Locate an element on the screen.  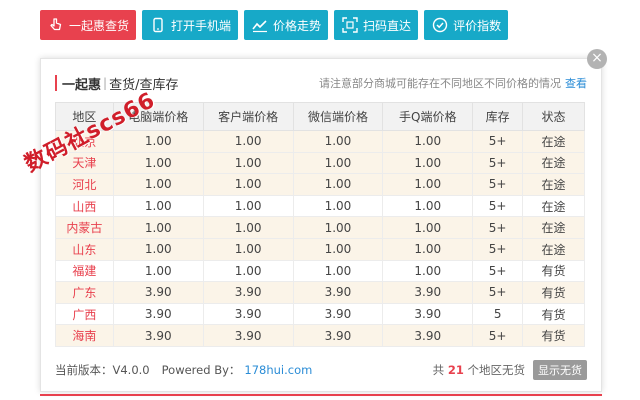
stock-cell: 5 is located at coordinates (498, 314).